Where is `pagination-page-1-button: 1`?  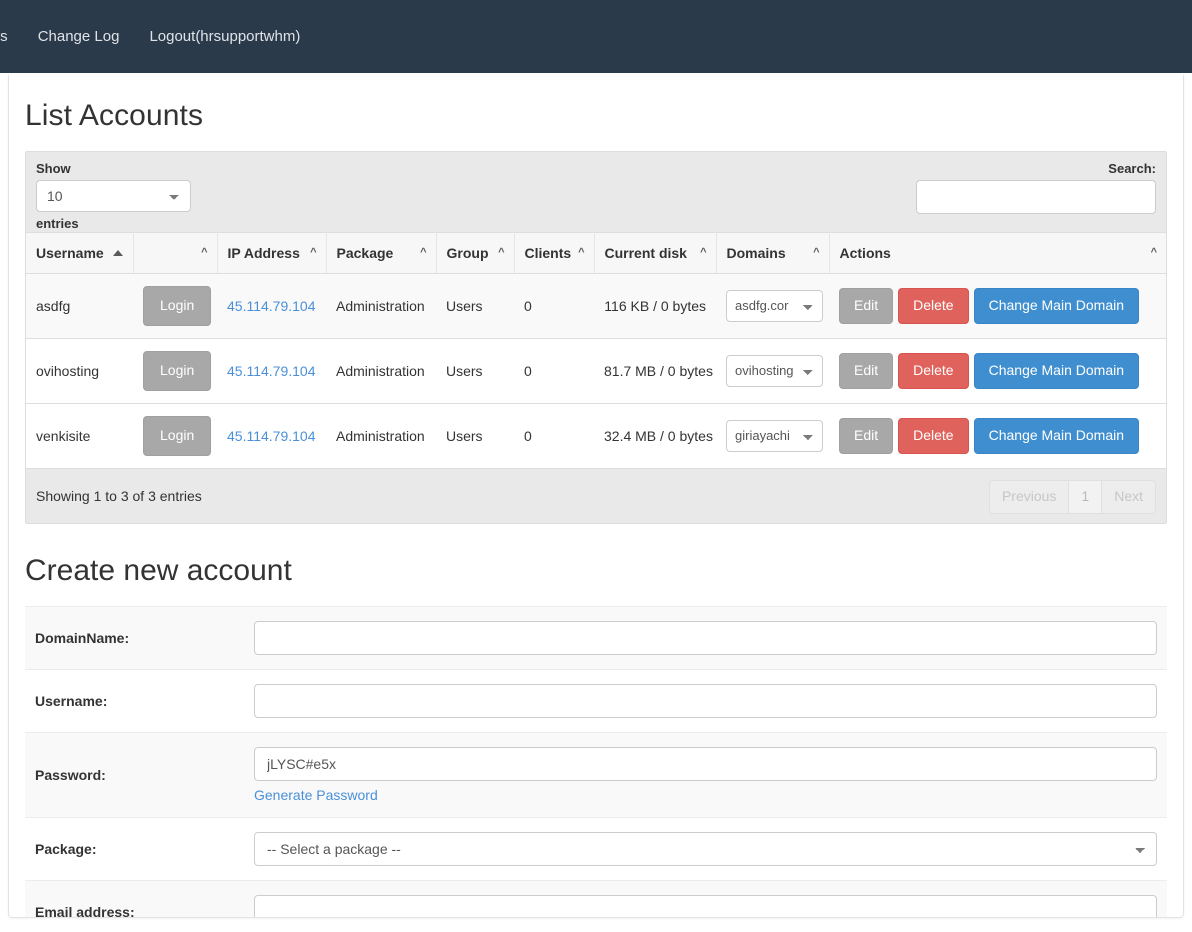
pagination-page-1-button: 1 is located at coordinates (1085, 496).